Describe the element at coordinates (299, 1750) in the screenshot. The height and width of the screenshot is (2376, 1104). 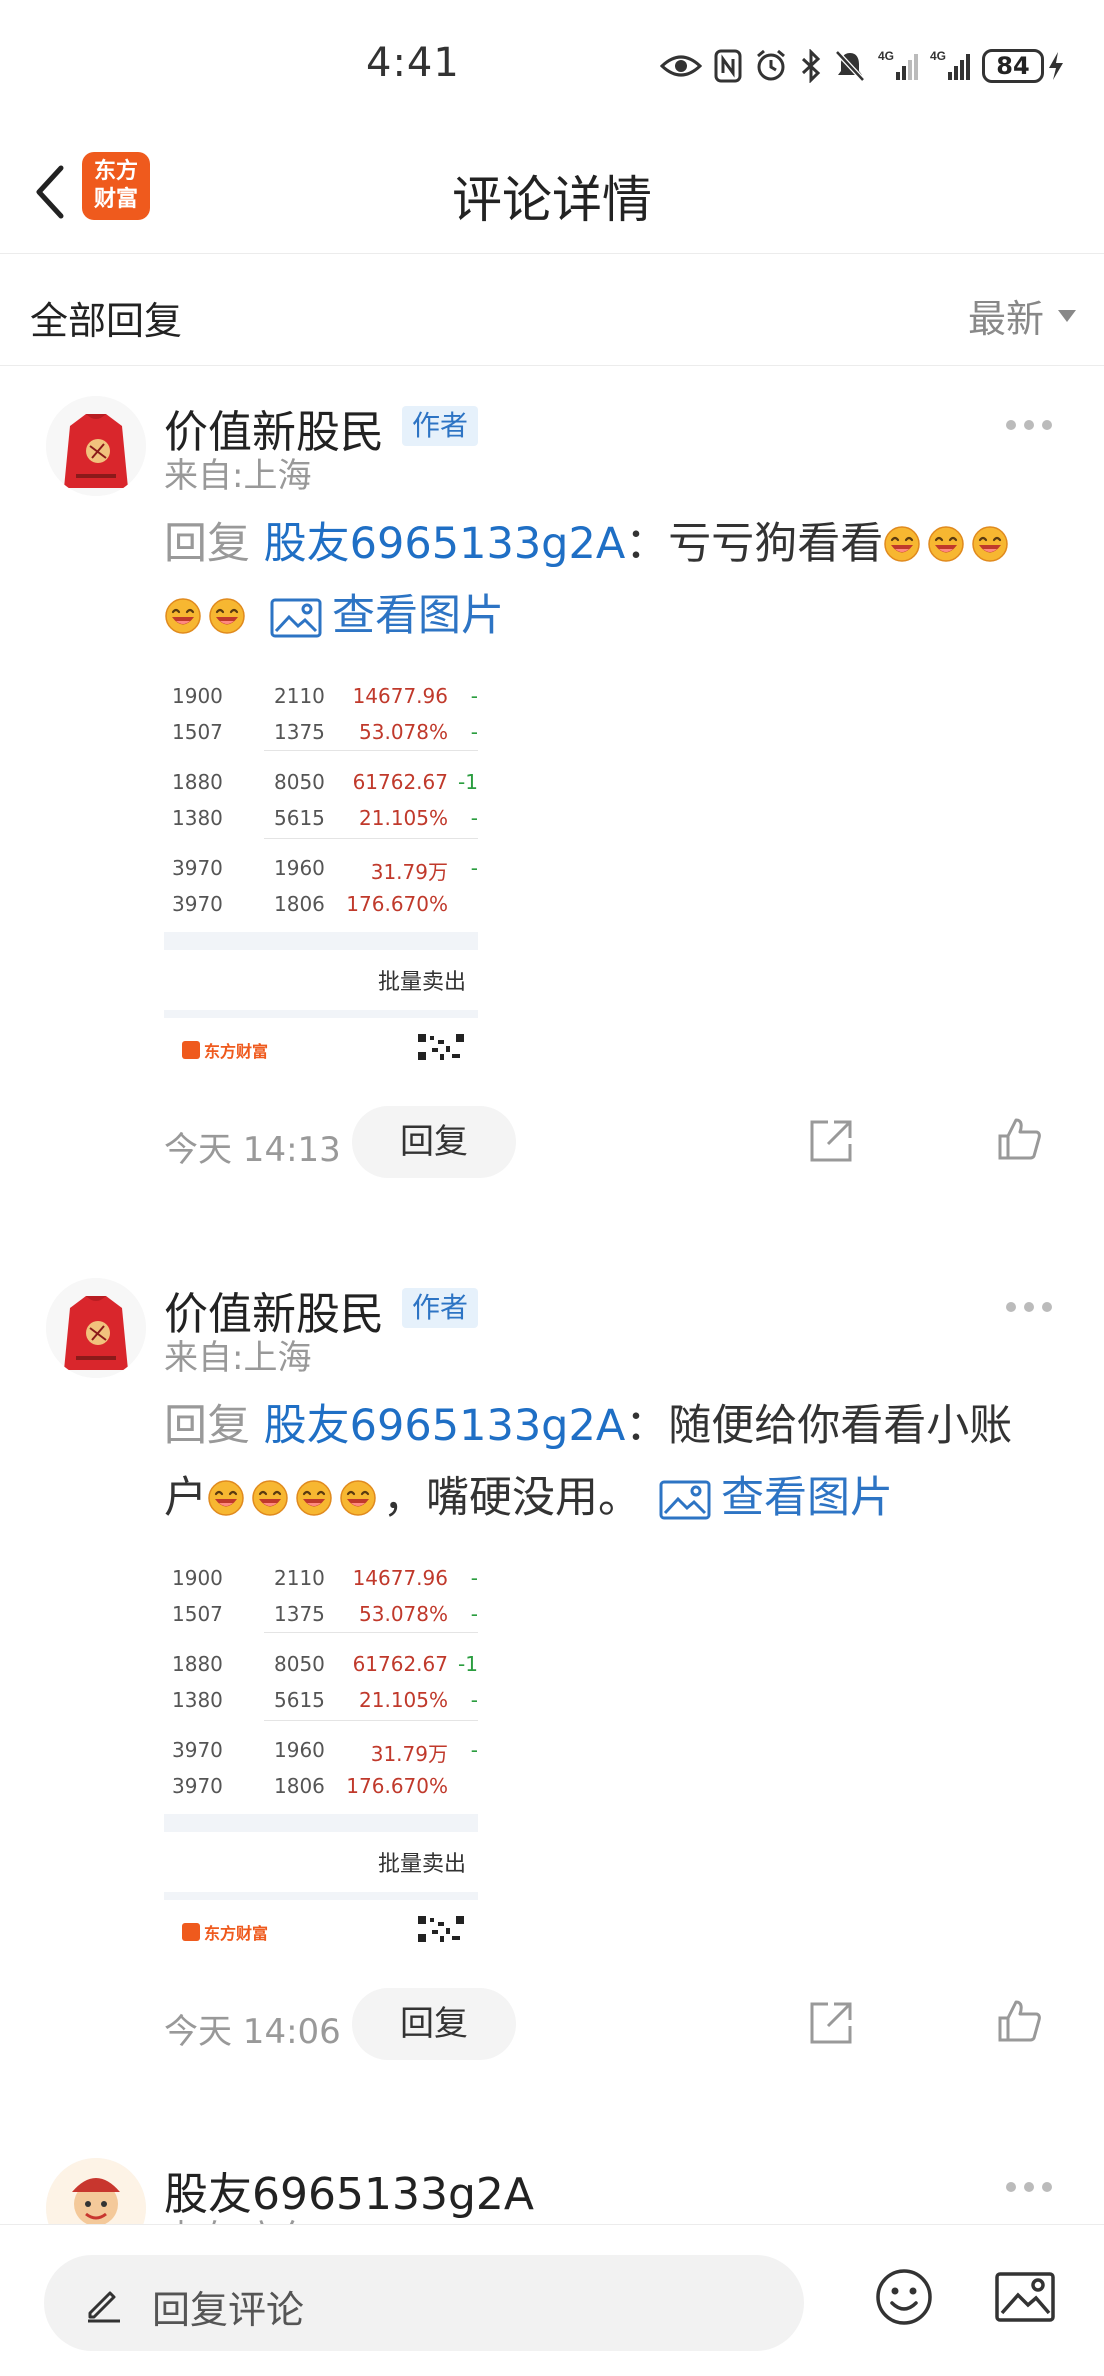
I see `holding-cell: 1960` at that location.